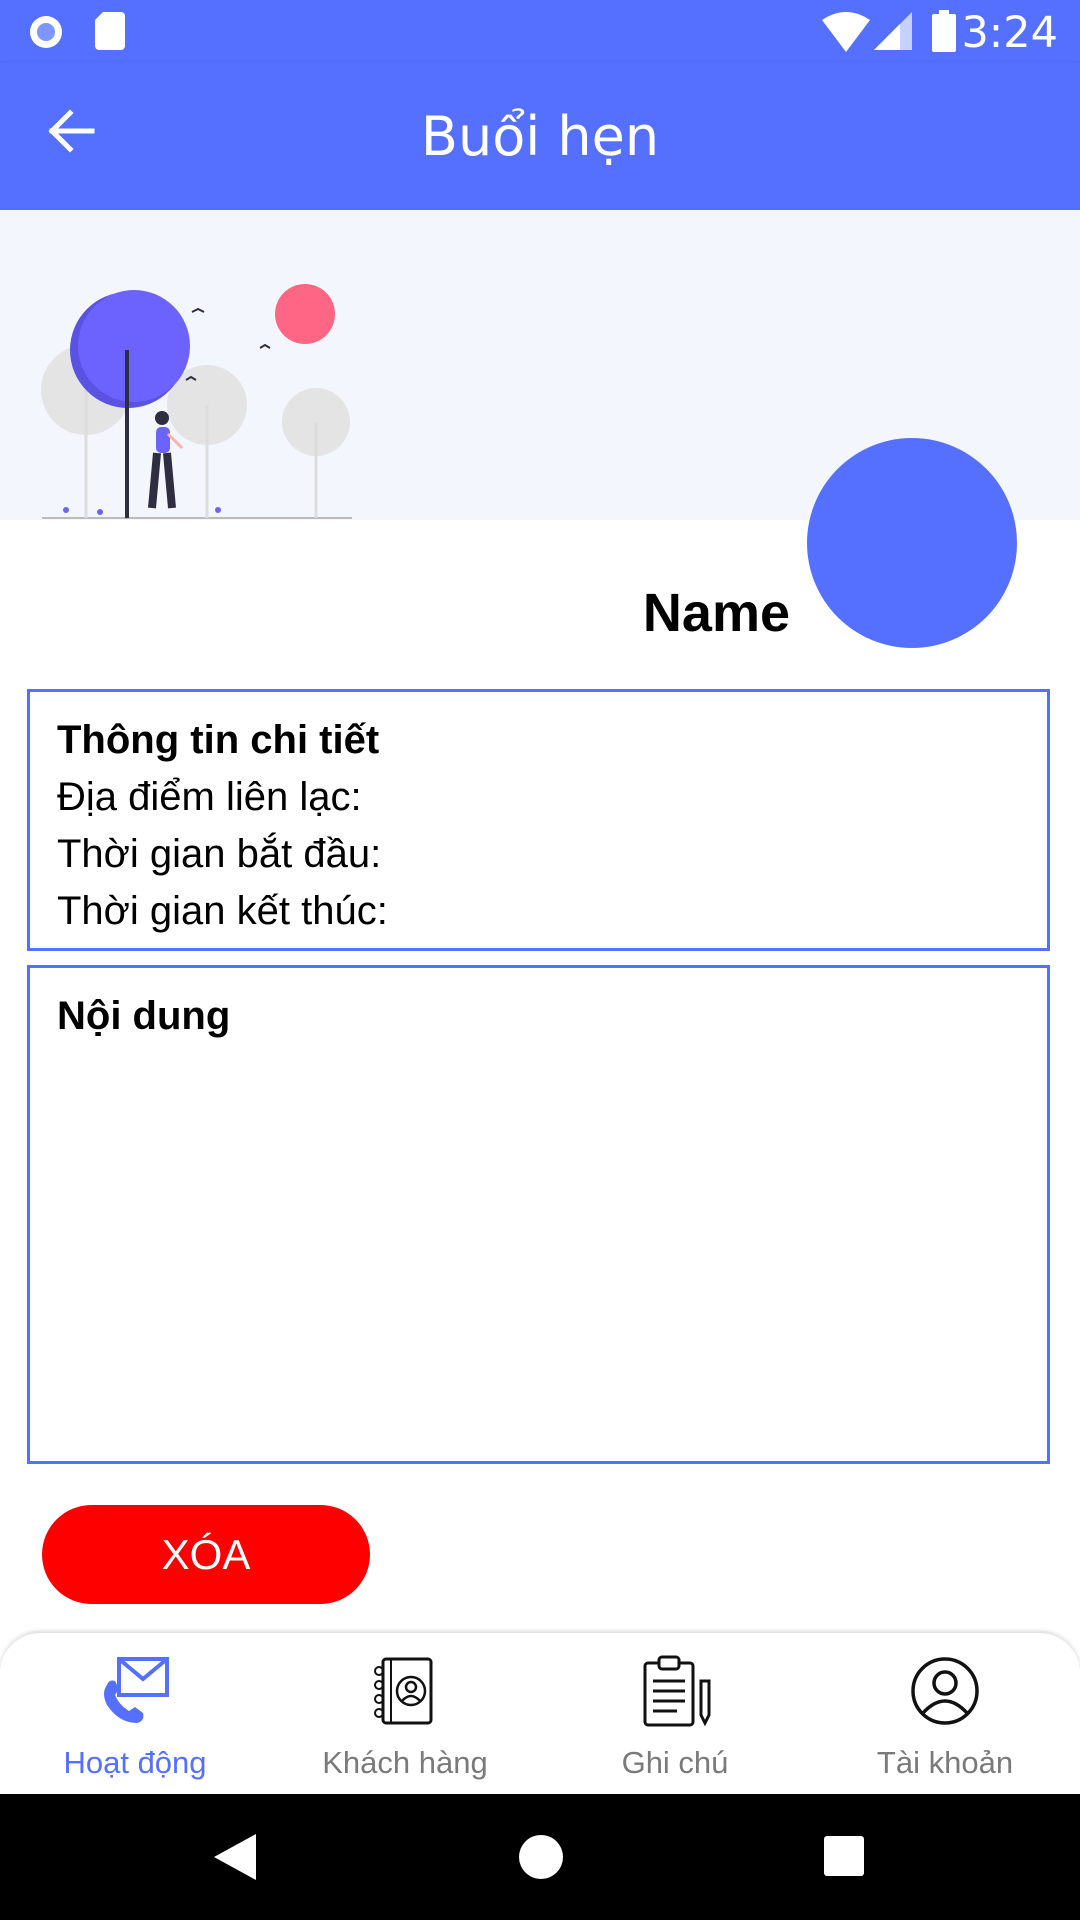 This screenshot has width=1080, height=1920. I want to click on app-bar: Buổi hẹn, so click(540, 136).